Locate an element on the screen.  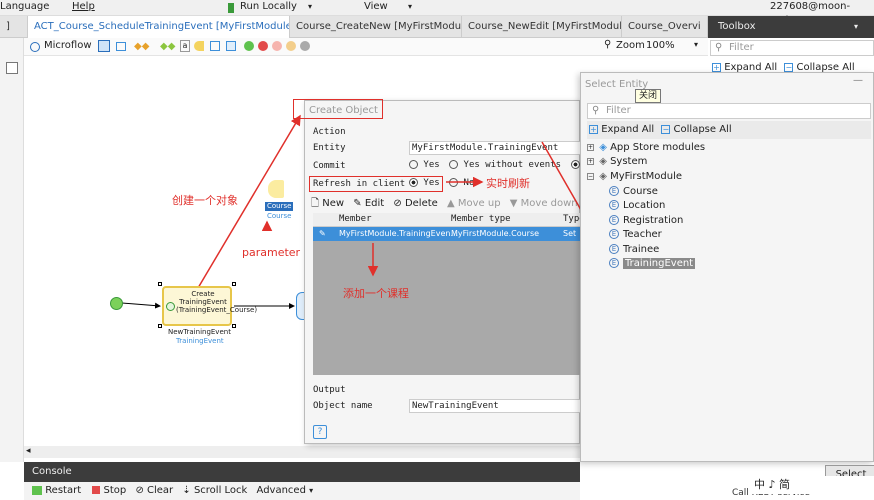
zoom-icon: ⚲ is located at coordinates (608, 44).